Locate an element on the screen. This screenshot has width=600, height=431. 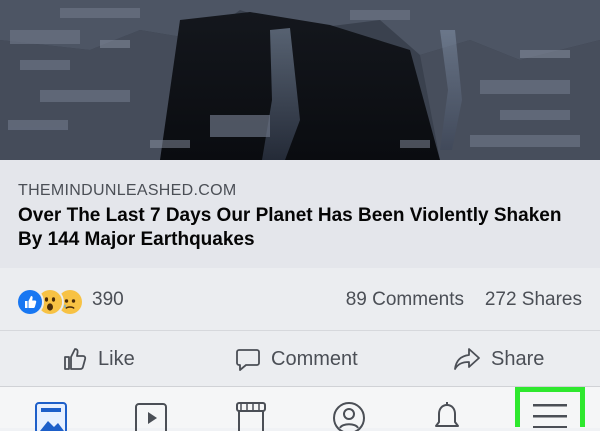
post-actions: Like Comment Share is located at coordinates (300, 358).